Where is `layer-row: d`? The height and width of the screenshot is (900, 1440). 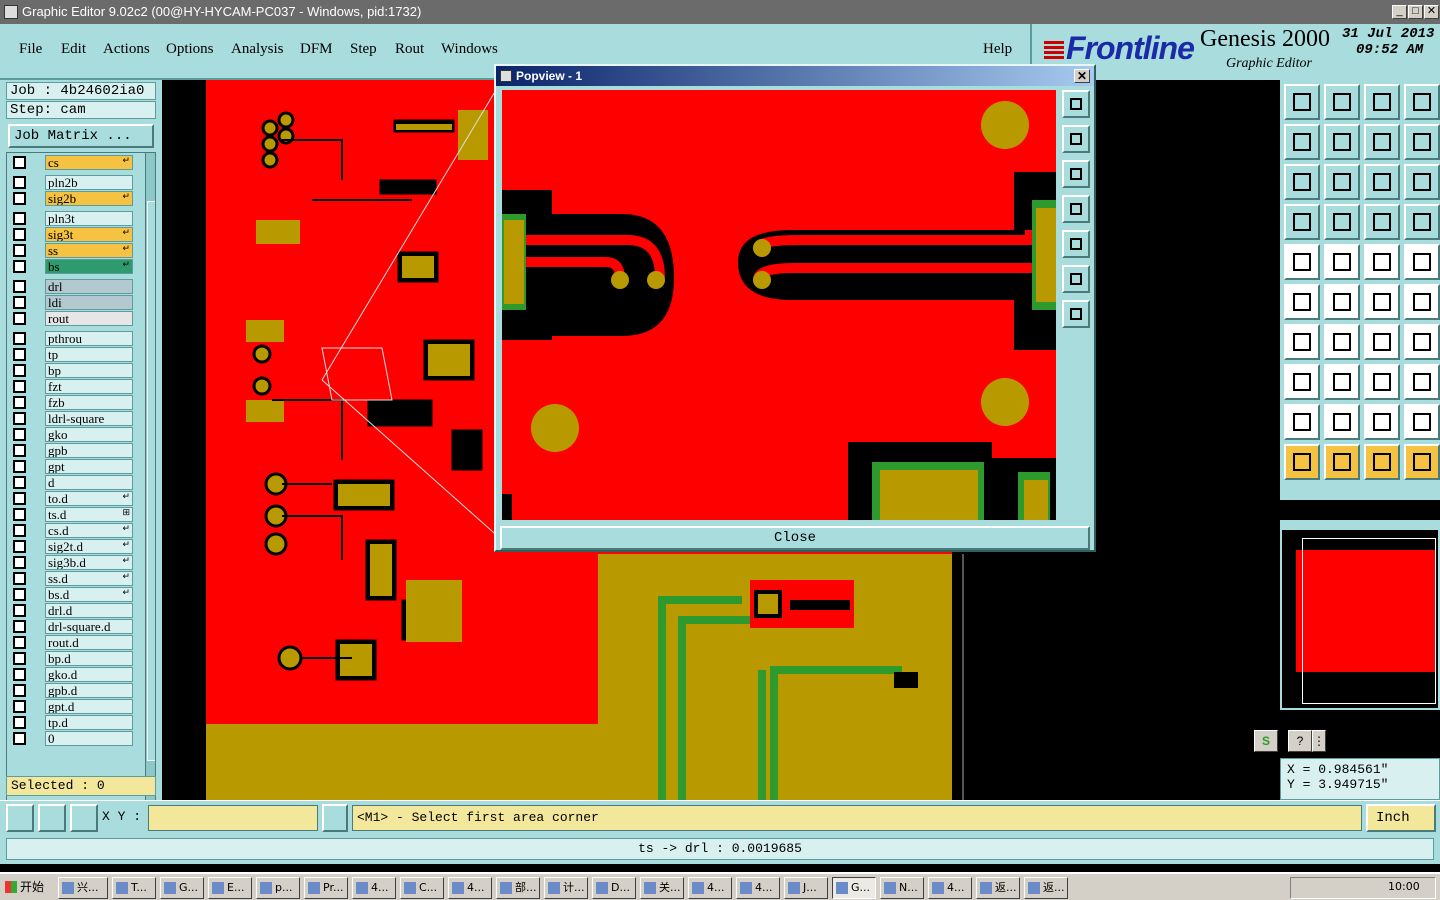
layer-row: d is located at coordinates (71, 482).